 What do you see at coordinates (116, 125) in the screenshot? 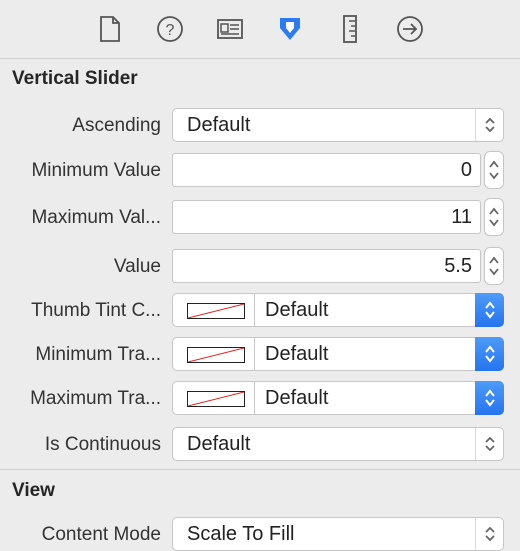
I see `ascending-label: Ascending` at bounding box center [116, 125].